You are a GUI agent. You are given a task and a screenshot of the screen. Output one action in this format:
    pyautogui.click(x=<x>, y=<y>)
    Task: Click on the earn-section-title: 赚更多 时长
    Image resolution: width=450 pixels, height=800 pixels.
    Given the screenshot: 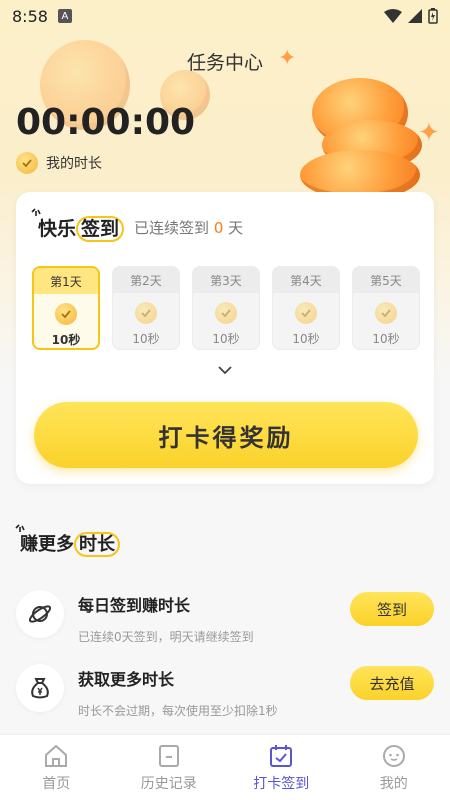 What is the action you would take?
    pyautogui.click(x=67, y=540)
    